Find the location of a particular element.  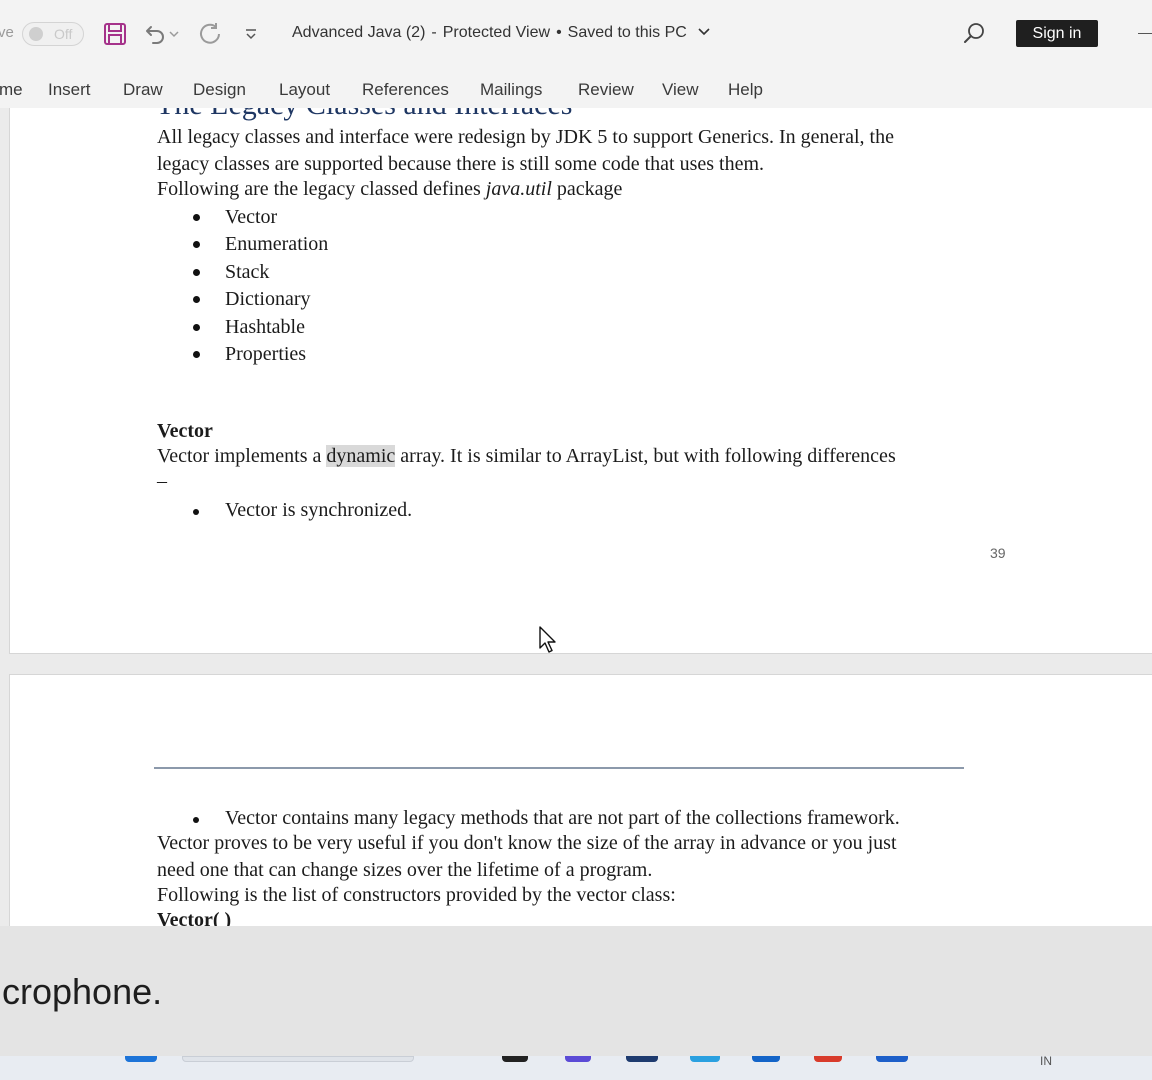

search-icon is located at coordinates (974, 34).